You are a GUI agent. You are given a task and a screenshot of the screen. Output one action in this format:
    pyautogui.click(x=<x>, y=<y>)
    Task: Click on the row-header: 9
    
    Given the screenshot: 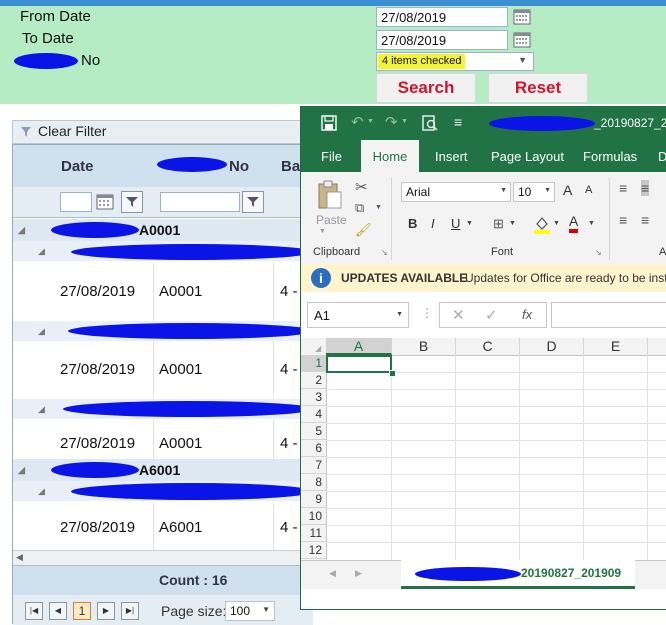 What is the action you would take?
    pyautogui.click(x=313, y=499)
    